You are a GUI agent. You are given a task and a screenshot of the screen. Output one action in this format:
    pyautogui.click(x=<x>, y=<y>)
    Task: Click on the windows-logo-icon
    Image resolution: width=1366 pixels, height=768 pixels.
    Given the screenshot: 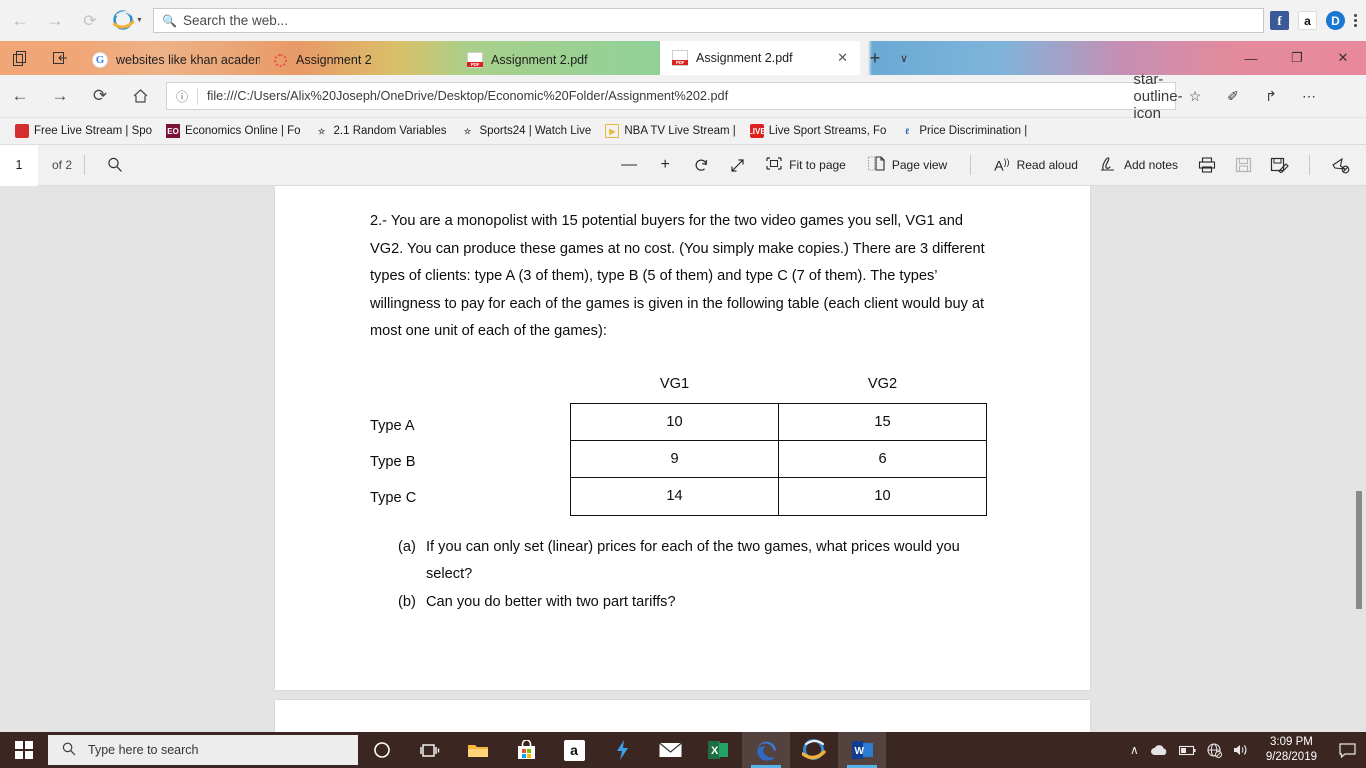 What is the action you would take?
    pyautogui.click(x=24, y=750)
    